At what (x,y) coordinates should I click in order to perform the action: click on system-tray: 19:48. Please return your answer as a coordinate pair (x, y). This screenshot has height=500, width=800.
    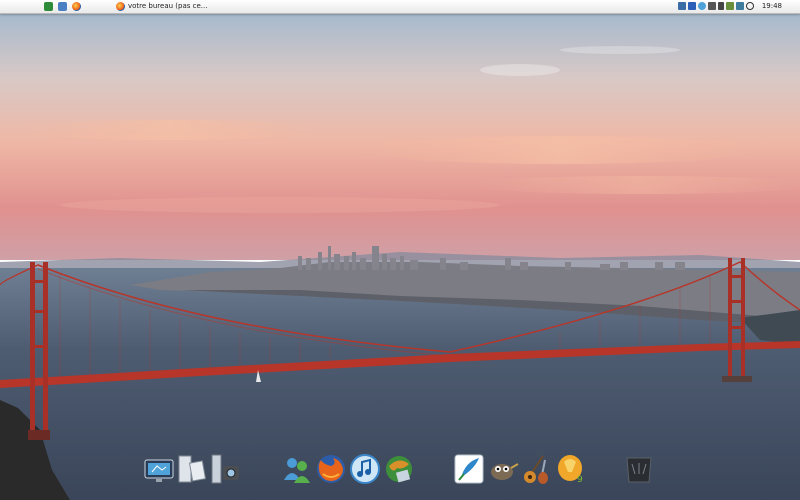
    Looking at the image, I should click on (738, 6).